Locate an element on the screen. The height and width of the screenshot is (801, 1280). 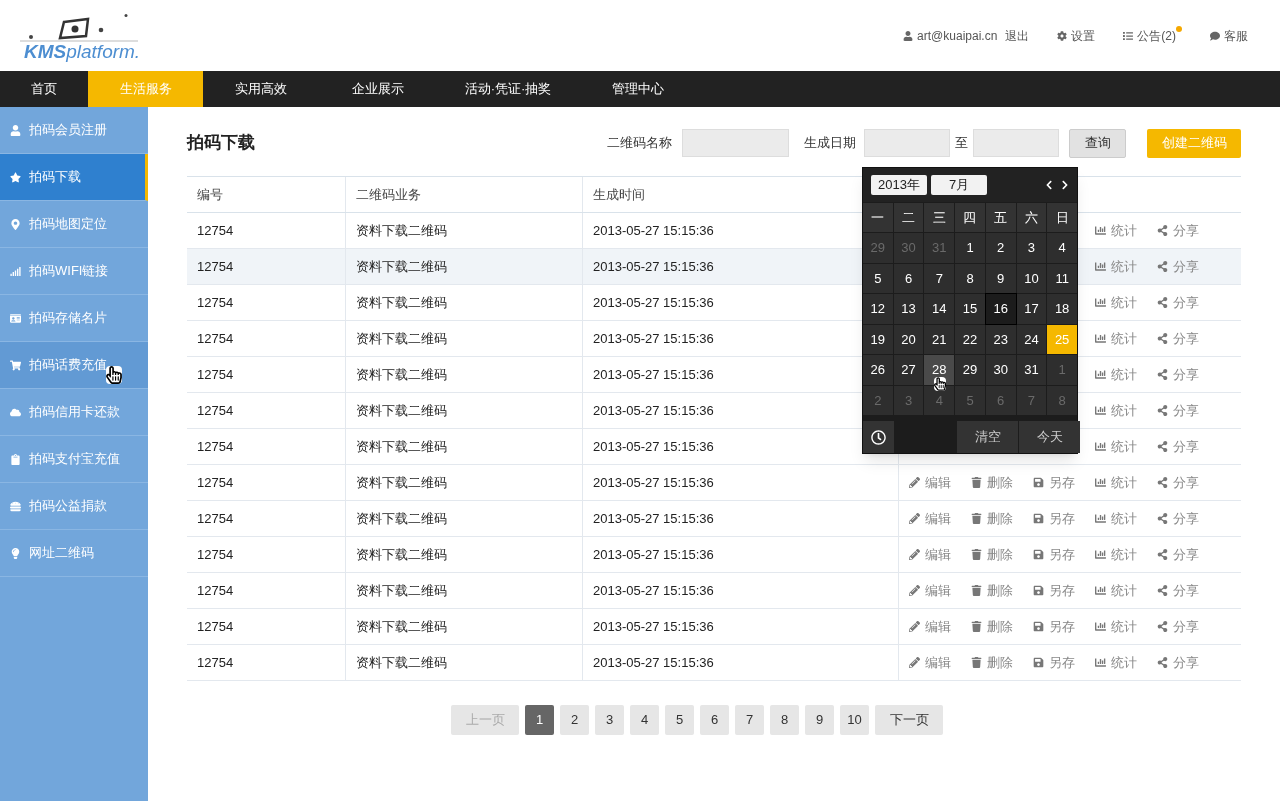
calendar-day: 13 is located at coordinates (908, 309).